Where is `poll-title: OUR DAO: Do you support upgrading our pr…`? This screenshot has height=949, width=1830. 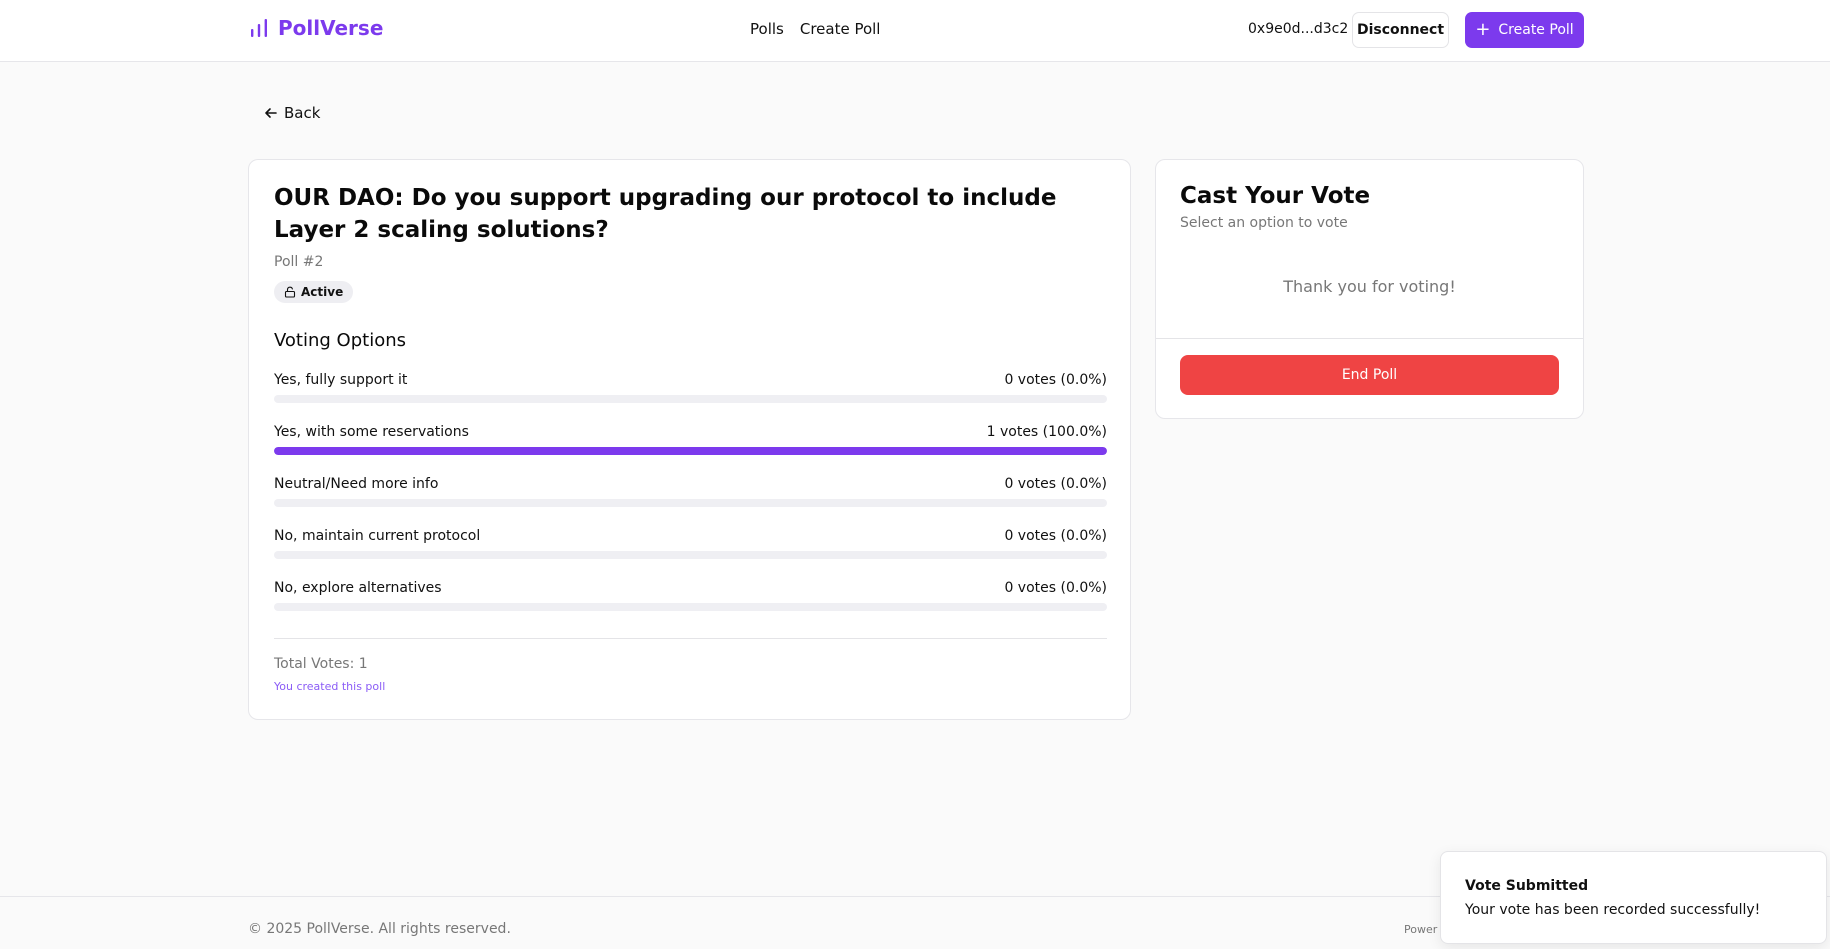 poll-title: OUR DAO: Do you support upgrading our pr… is located at coordinates (665, 214).